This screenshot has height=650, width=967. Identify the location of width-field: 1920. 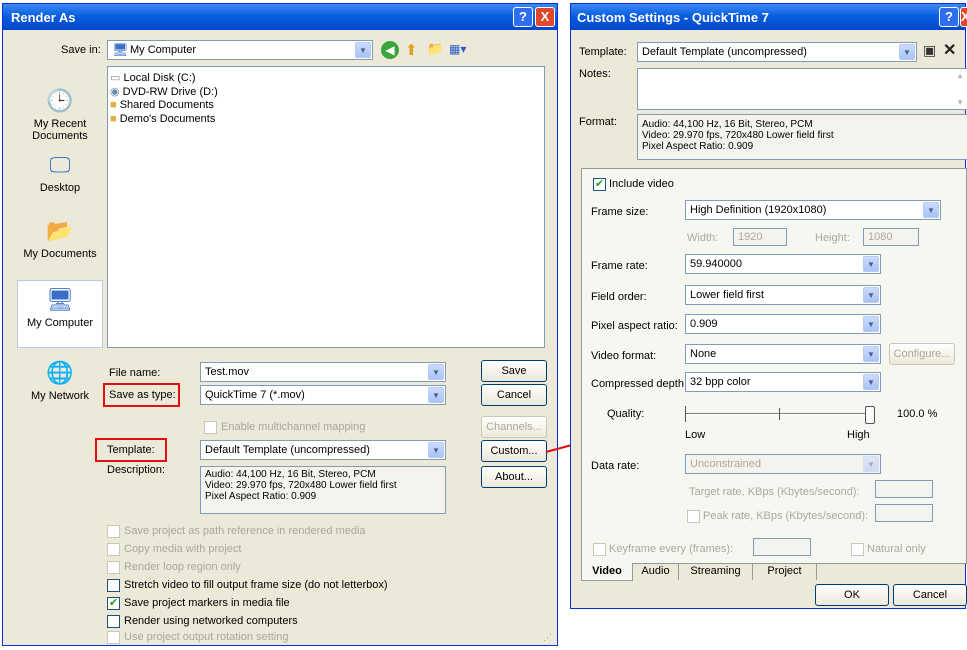
(760, 237).